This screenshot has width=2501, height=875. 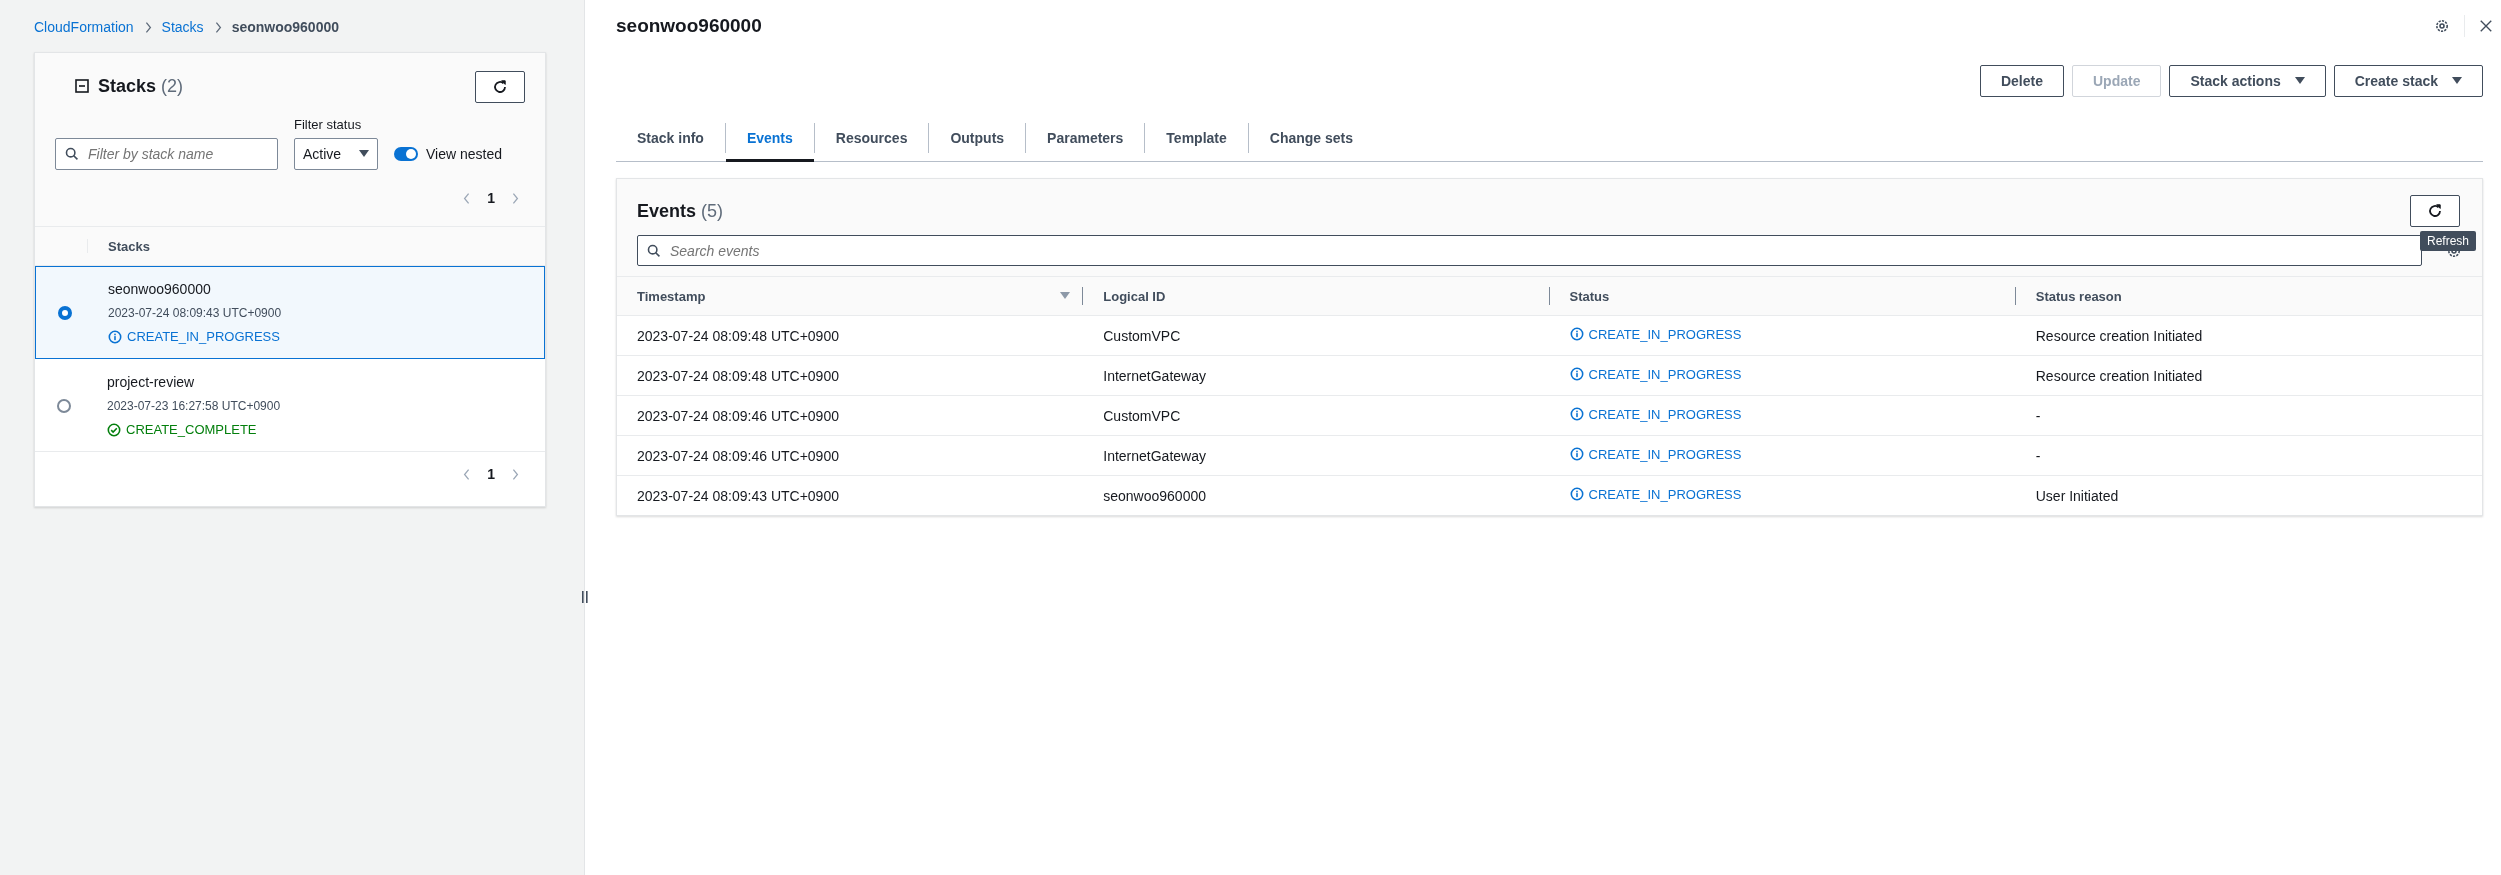 I want to click on table-cell: seonwoo960000, so click(x=1316, y=495).